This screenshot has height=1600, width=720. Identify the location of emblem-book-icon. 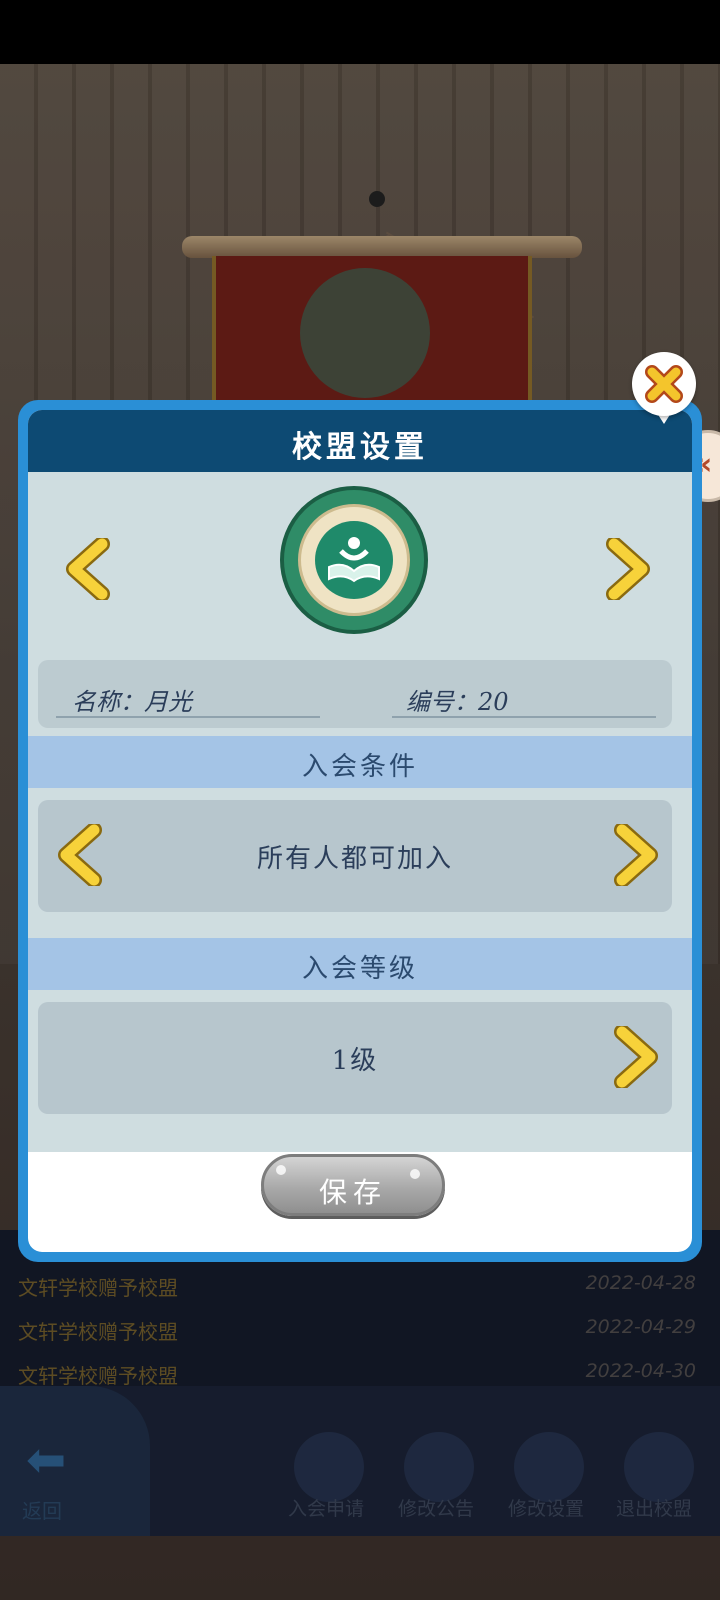
(354, 560).